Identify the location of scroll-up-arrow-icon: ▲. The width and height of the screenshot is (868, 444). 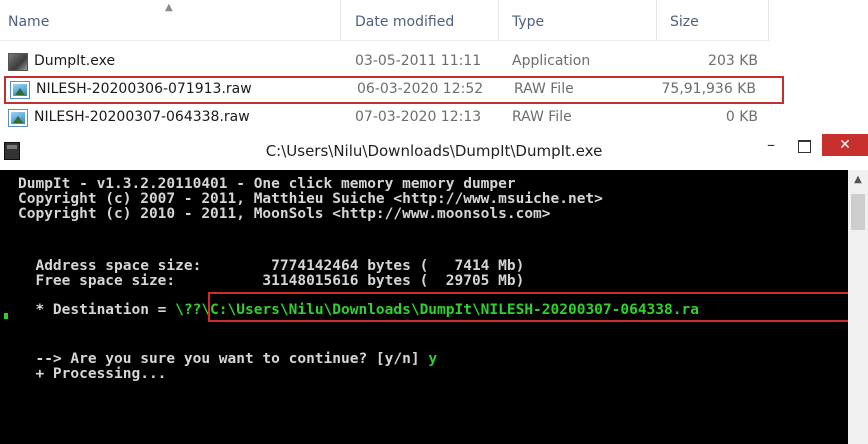
(858, 180).